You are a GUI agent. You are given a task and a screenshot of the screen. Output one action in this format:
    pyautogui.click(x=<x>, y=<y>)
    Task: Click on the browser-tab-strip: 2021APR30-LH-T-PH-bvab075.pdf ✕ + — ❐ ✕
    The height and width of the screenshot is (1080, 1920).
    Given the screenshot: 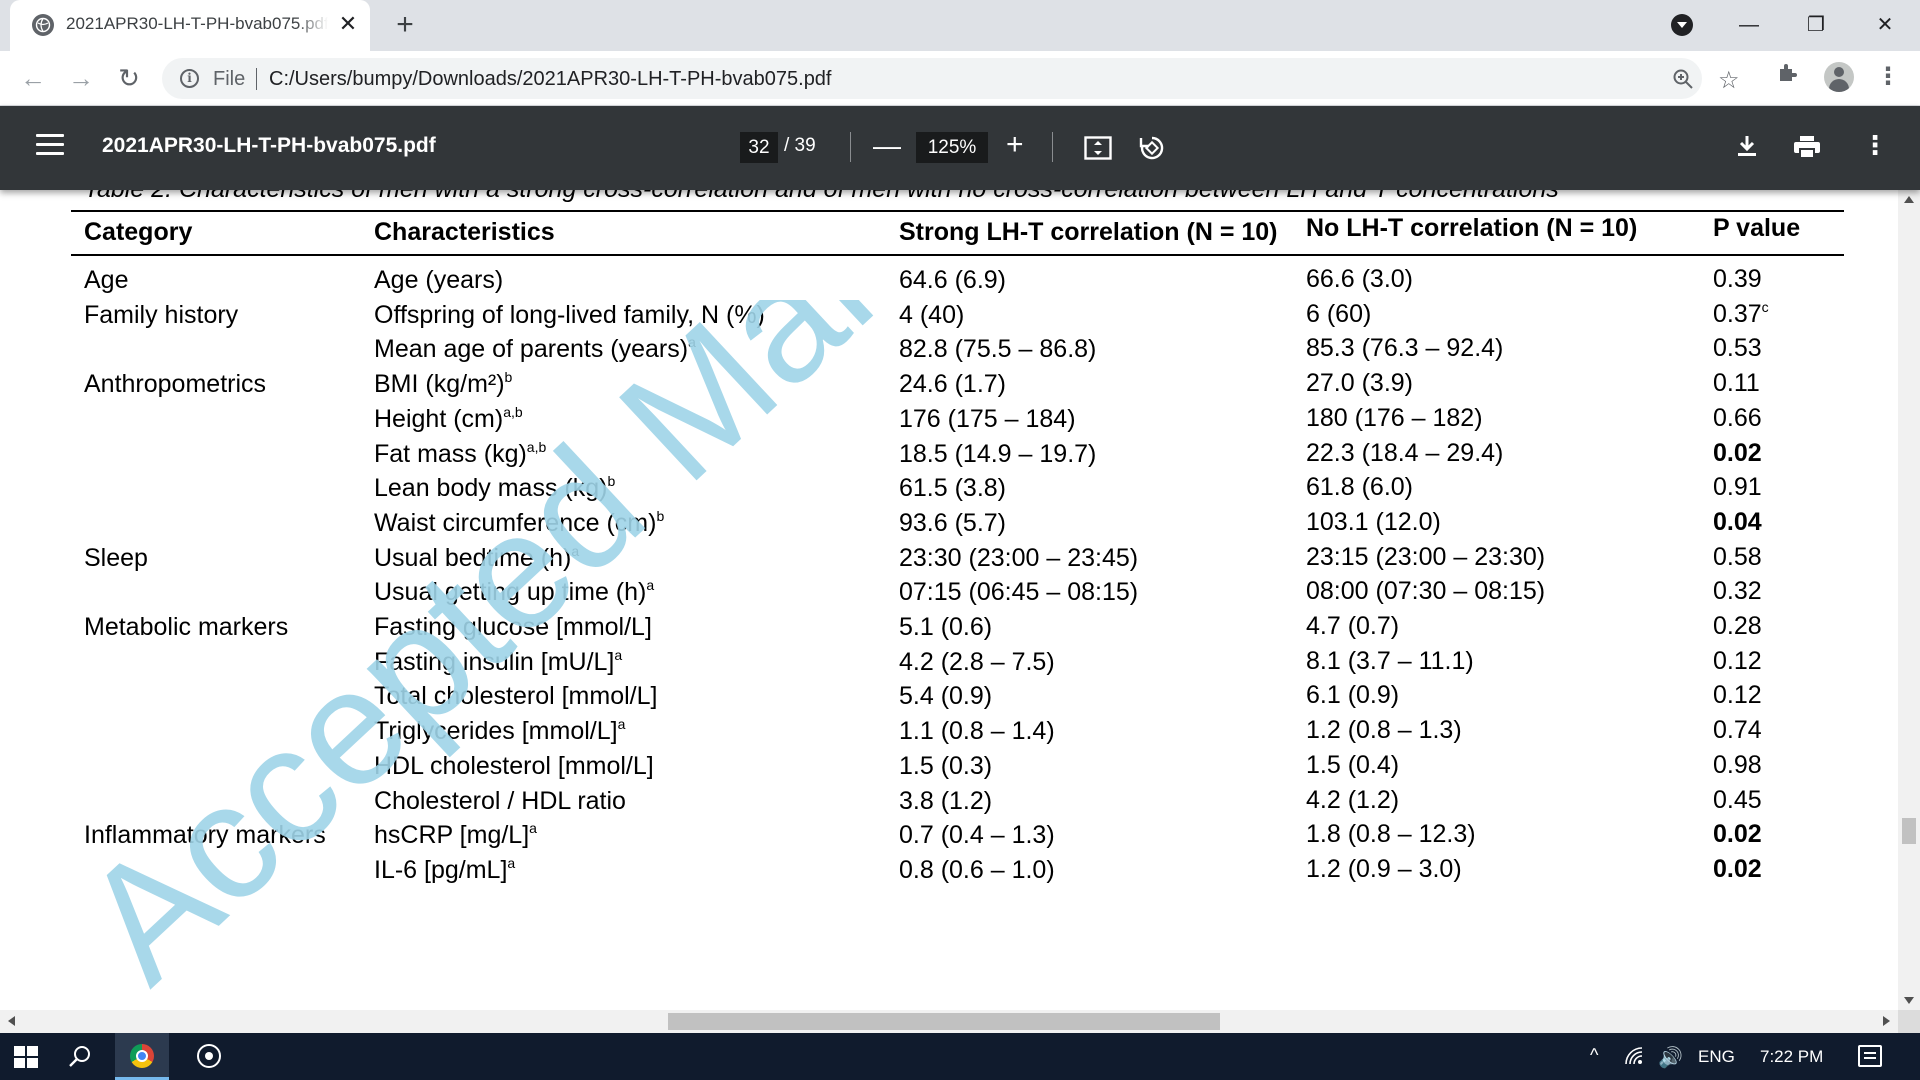 What is the action you would take?
    pyautogui.click(x=960, y=25)
    